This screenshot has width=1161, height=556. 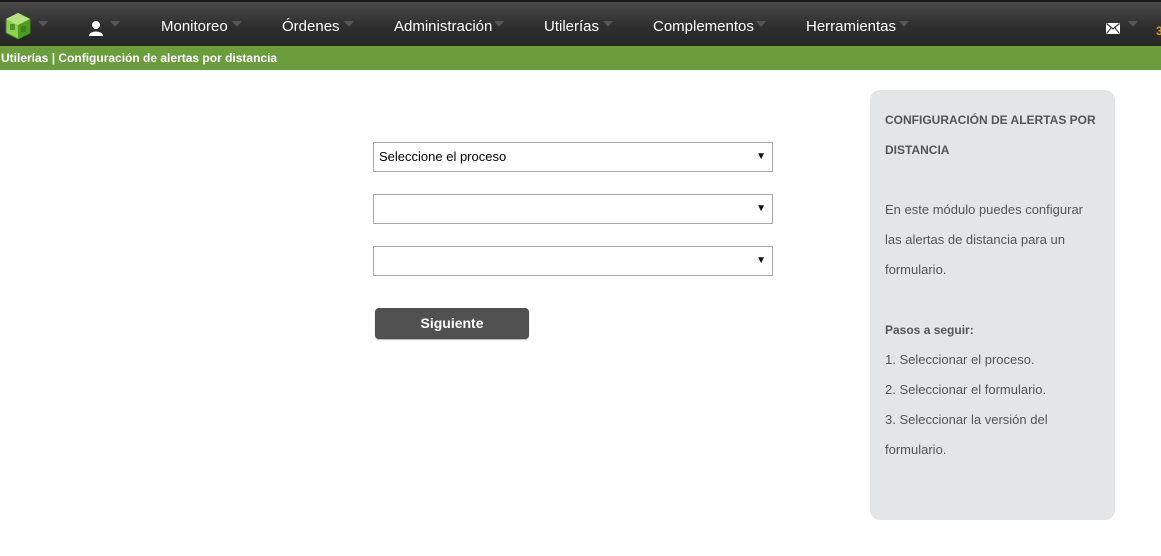 What do you see at coordinates (573, 157) in the screenshot?
I see `process-select: Seleccione el proceso ▼` at bounding box center [573, 157].